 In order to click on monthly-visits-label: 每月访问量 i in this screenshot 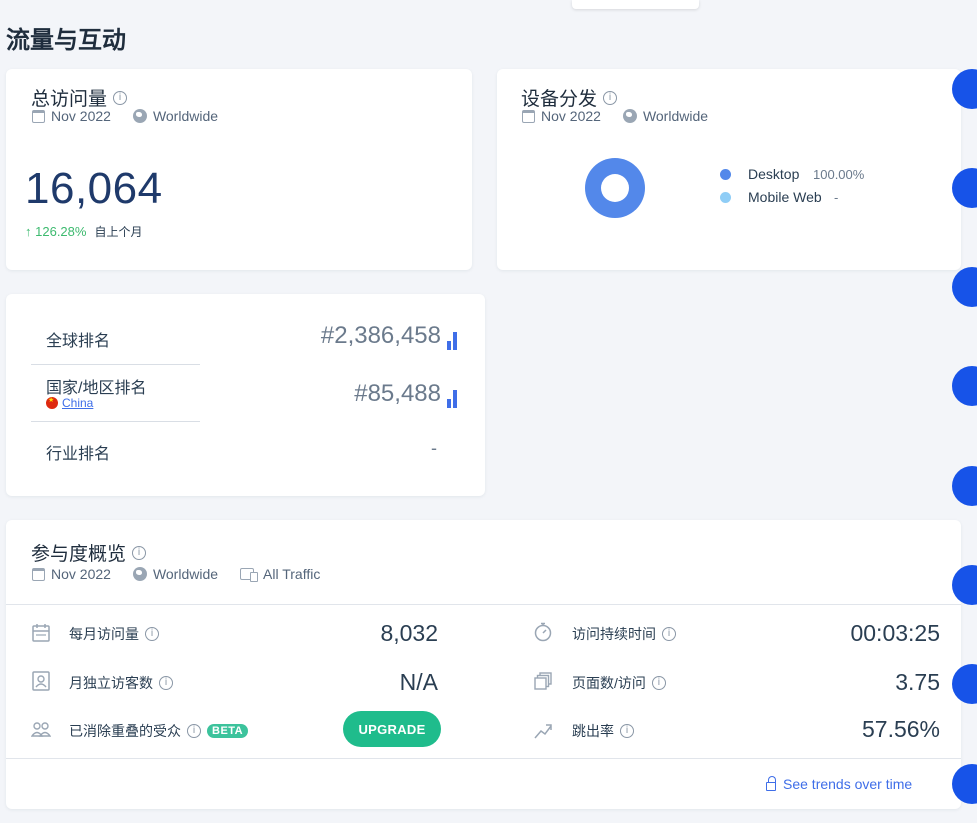, I will do `click(114, 634)`.